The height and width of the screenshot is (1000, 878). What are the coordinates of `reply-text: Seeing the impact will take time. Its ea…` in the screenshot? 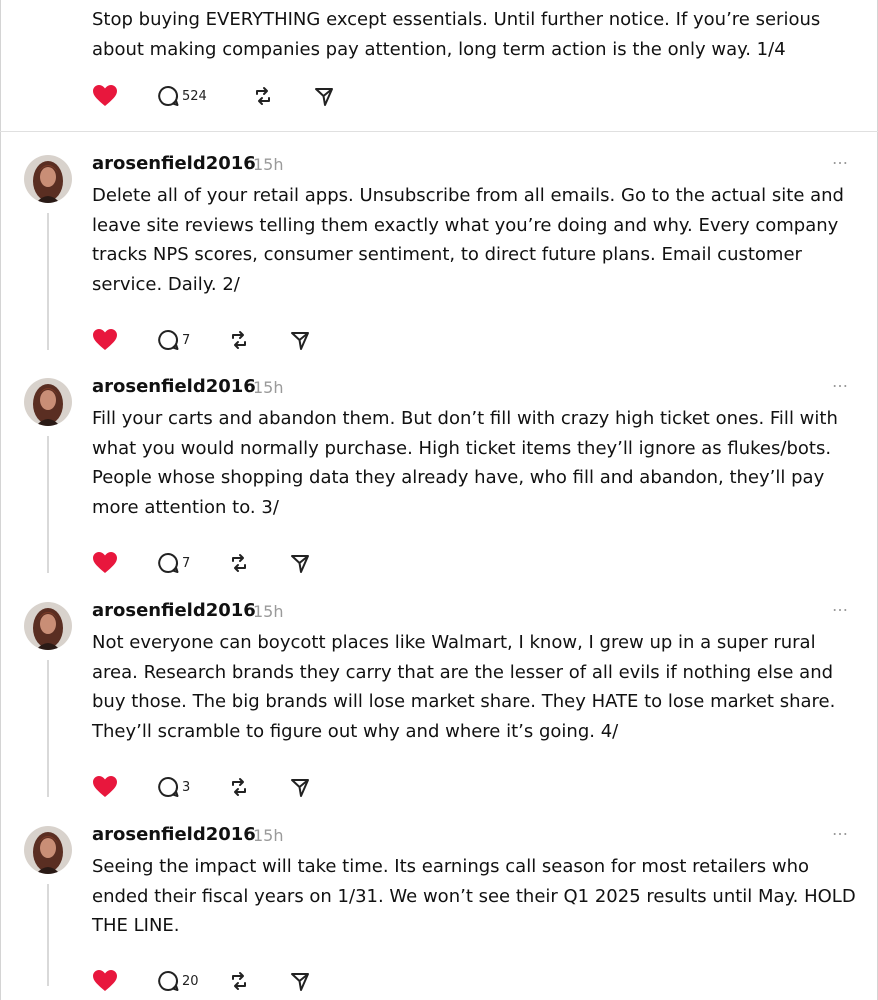 It's located at (474, 896).